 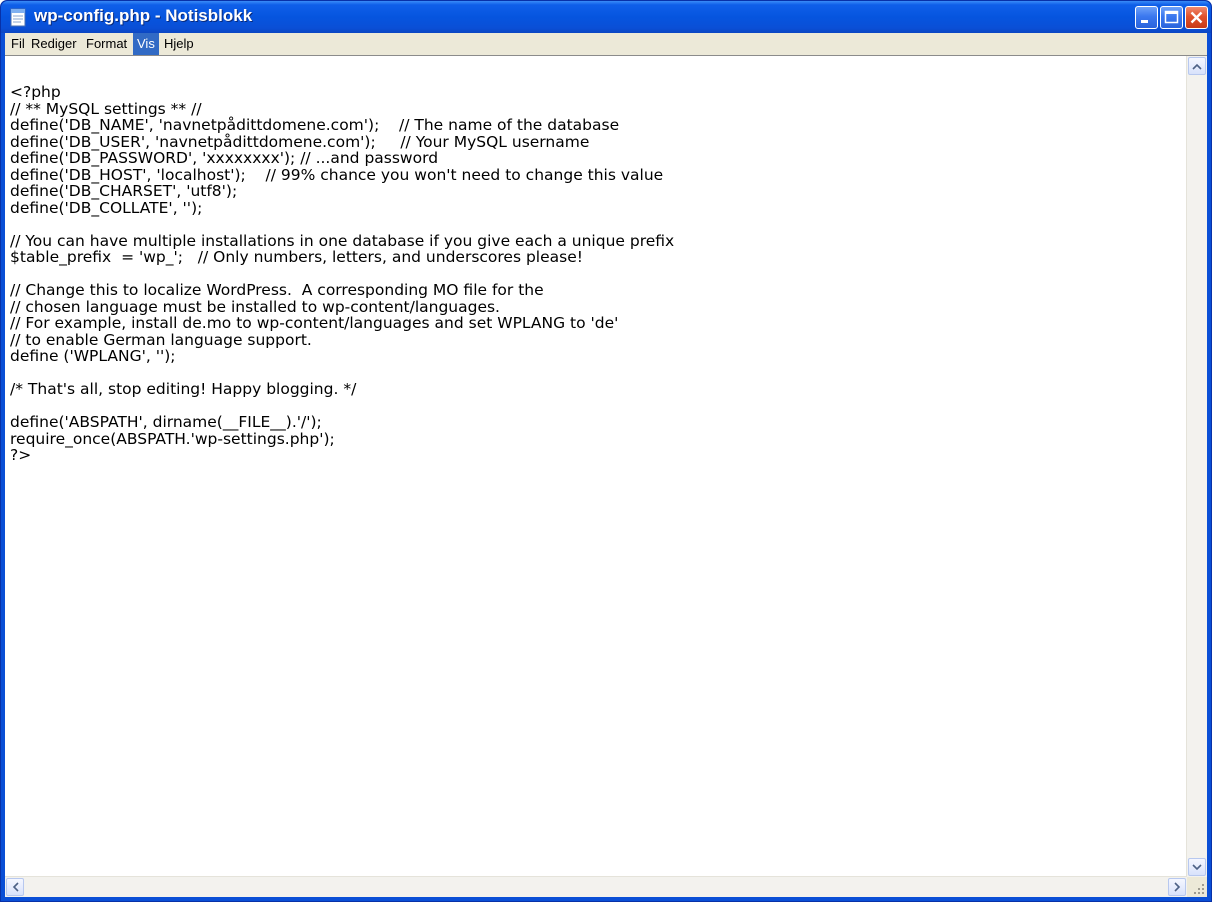 What do you see at coordinates (179, 44) in the screenshot?
I see `menu-hjelp: Hjelp` at bounding box center [179, 44].